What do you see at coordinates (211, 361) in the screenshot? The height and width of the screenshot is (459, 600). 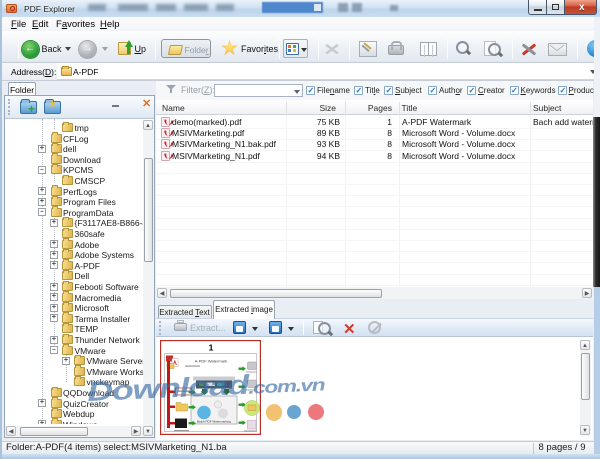 I see `svg-text: A-PDF Watermark` at bounding box center [211, 361].